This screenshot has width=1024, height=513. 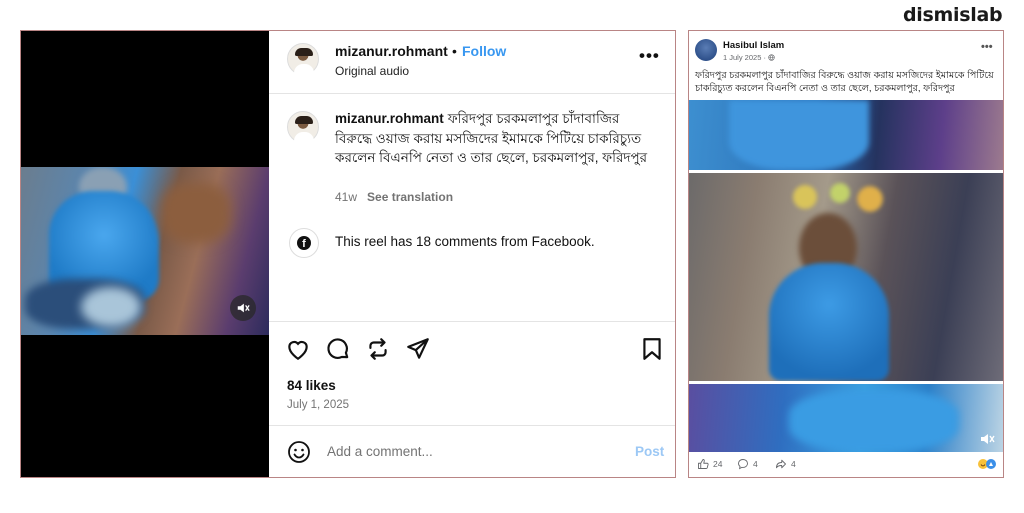 I want to click on dismislab-logo: dismislab, so click(x=953, y=15).